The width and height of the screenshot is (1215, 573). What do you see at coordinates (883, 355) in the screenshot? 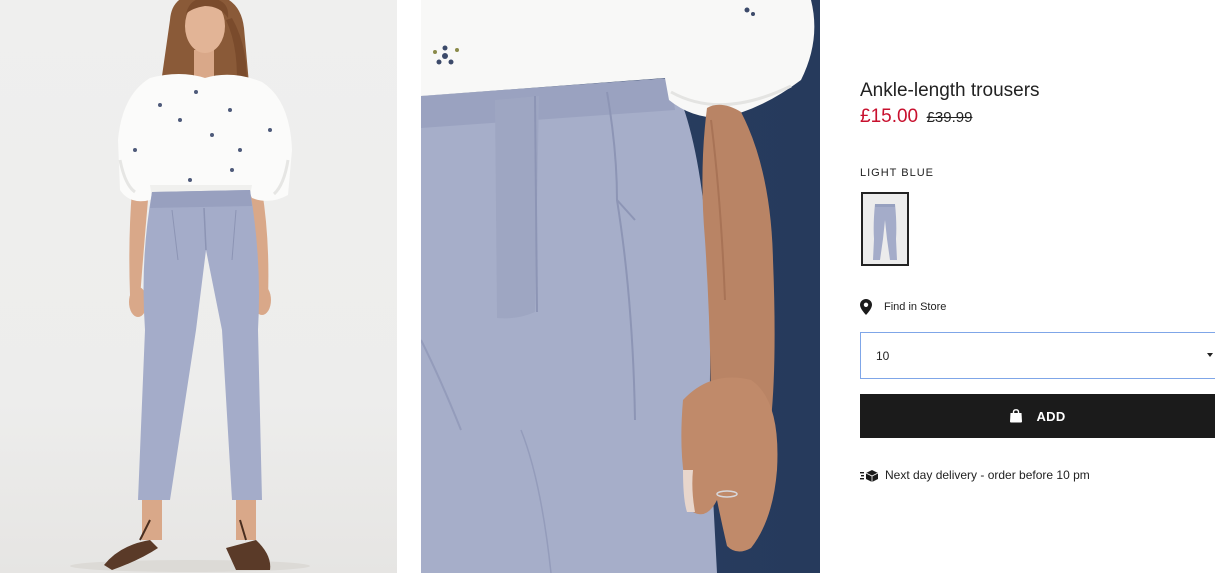
I see `size-selected-value: 10` at bounding box center [883, 355].